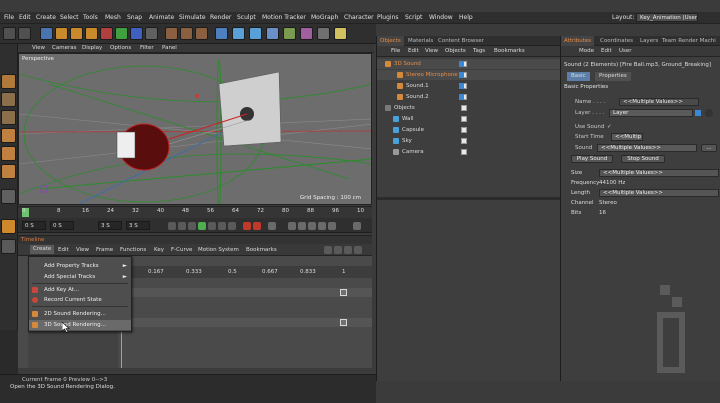 The height and width of the screenshot is (403, 720). I want to click on tab-layers: Layers, so click(649, 41).